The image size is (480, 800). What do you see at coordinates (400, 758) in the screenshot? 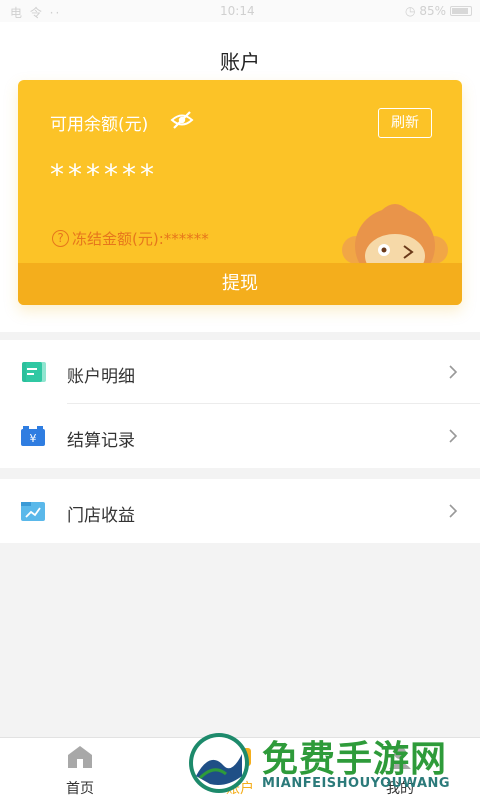
I see `profile-icon` at bounding box center [400, 758].